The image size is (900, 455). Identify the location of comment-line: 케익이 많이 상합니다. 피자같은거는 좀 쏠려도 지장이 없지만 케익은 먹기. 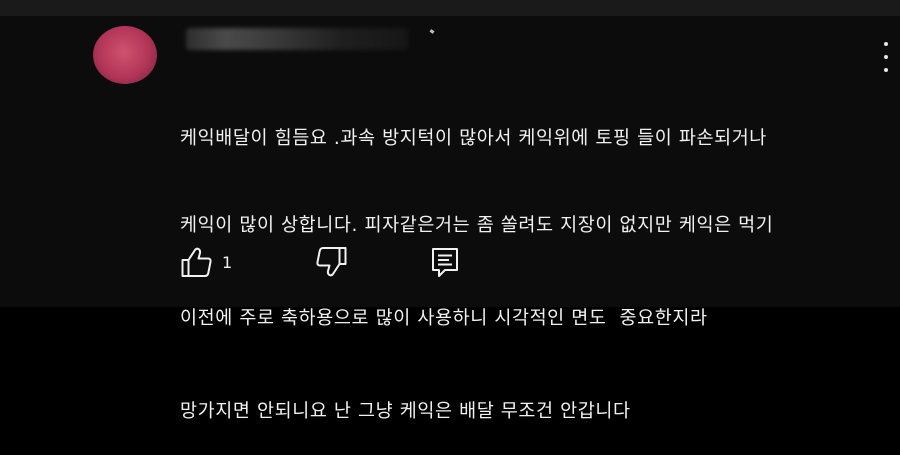
(477, 225).